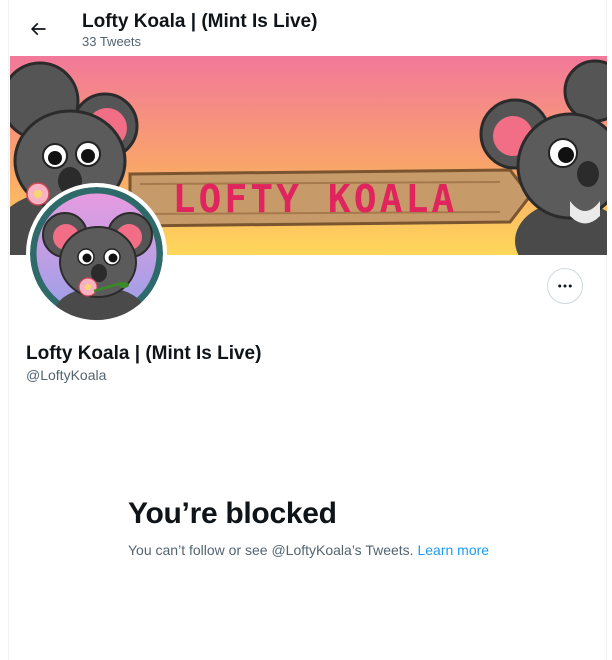 The height and width of the screenshot is (660, 612). Describe the element at coordinates (96, 253) in the screenshot. I see `profile-avatar` at that location.